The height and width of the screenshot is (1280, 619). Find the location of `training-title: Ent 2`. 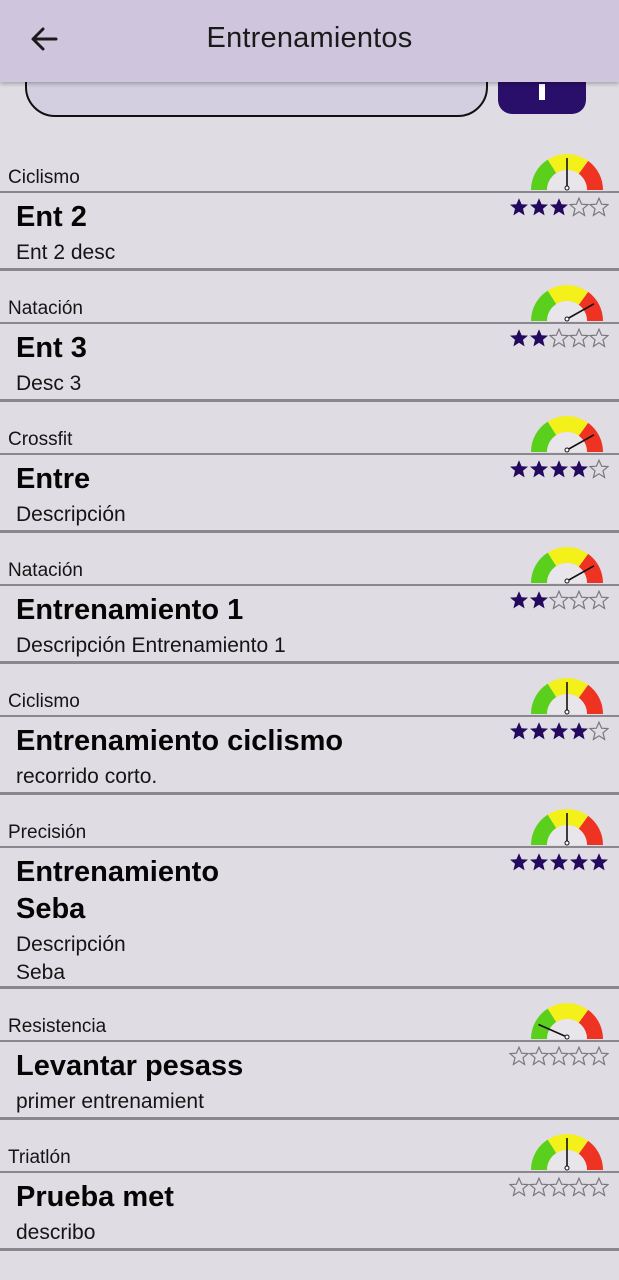

training-title: Ent 2 is located at coordinates (51, 217).